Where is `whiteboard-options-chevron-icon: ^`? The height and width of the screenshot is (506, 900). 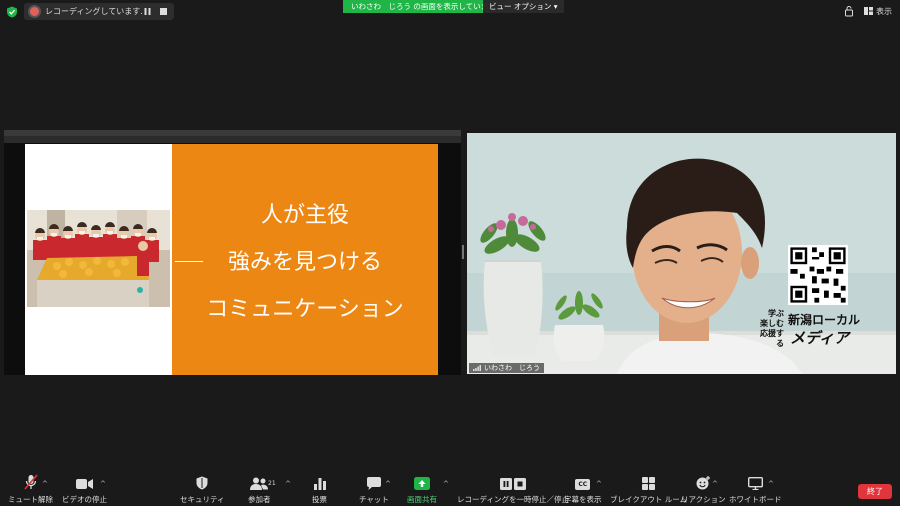
whiteboard-options-chevron-icon: ^ is located at coordinates (771, 484).